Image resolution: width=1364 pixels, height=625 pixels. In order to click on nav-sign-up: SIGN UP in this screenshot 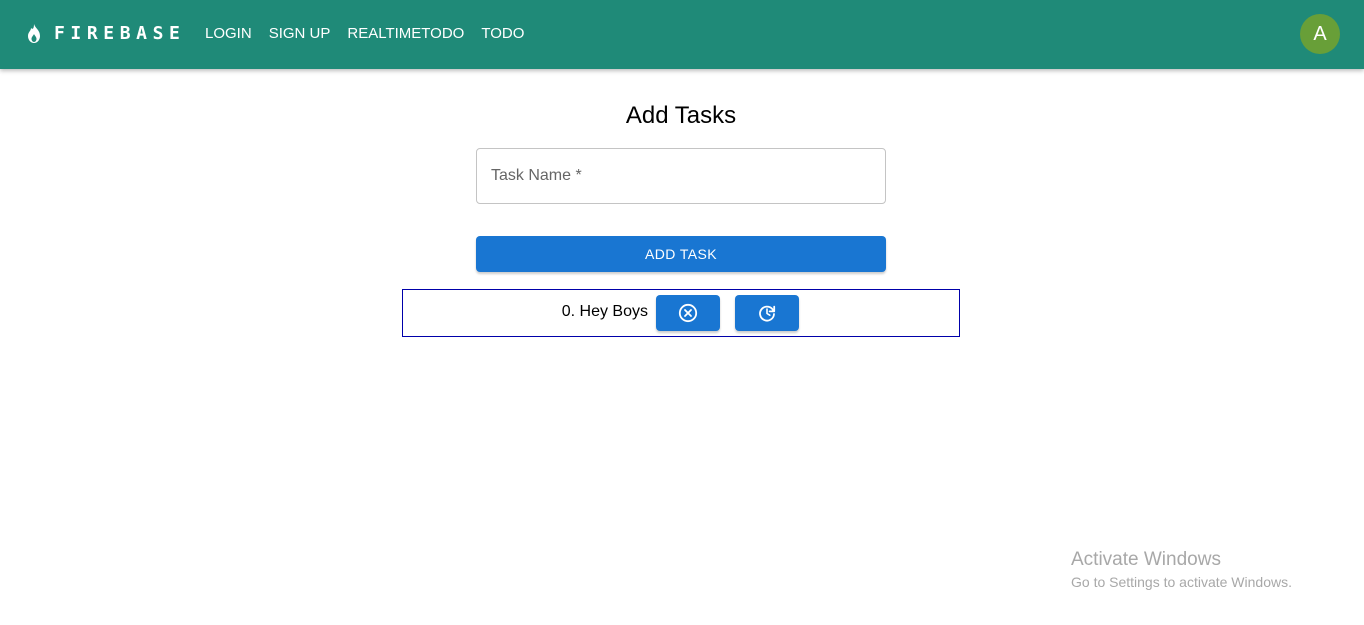, I will do `click(300, 34)`.